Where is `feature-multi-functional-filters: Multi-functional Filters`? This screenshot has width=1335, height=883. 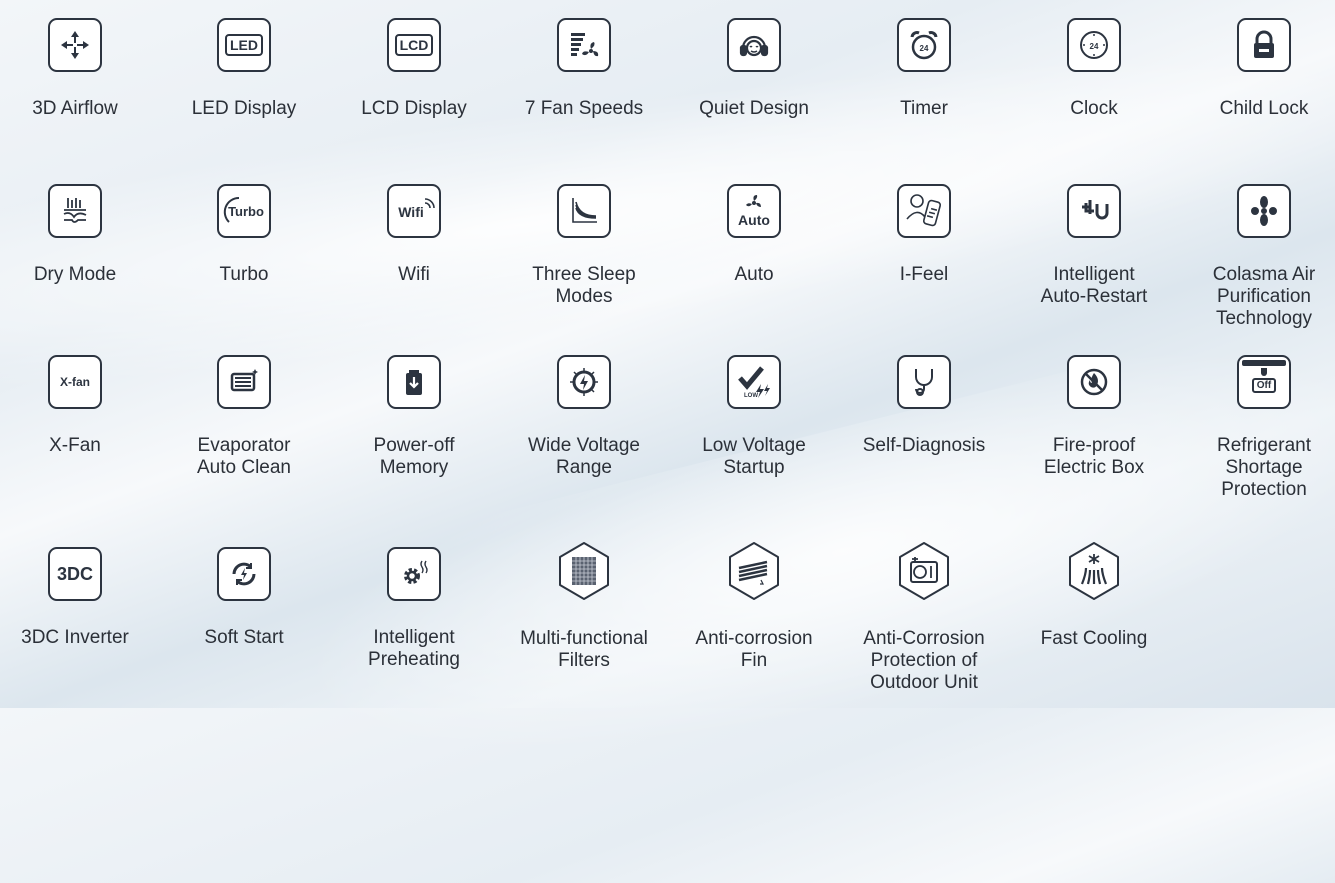
feature-multi-functional-filters: Multi-functional Filters is located at coordinates (584, 606).